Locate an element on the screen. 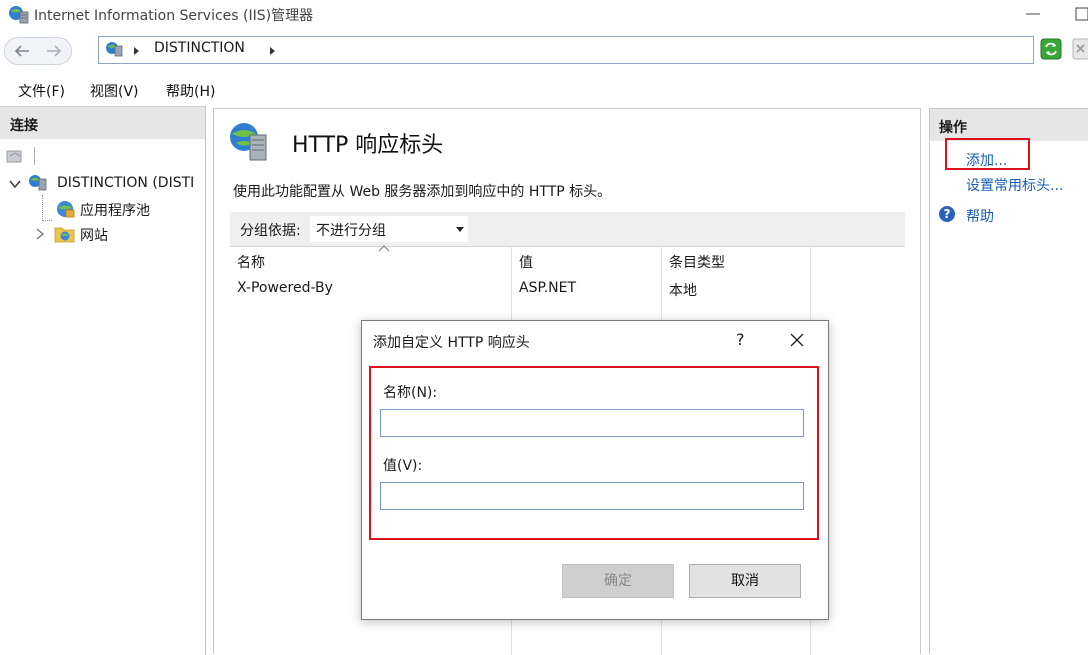  group-by-label: 分组依据: is located at coordinates (270, 231).